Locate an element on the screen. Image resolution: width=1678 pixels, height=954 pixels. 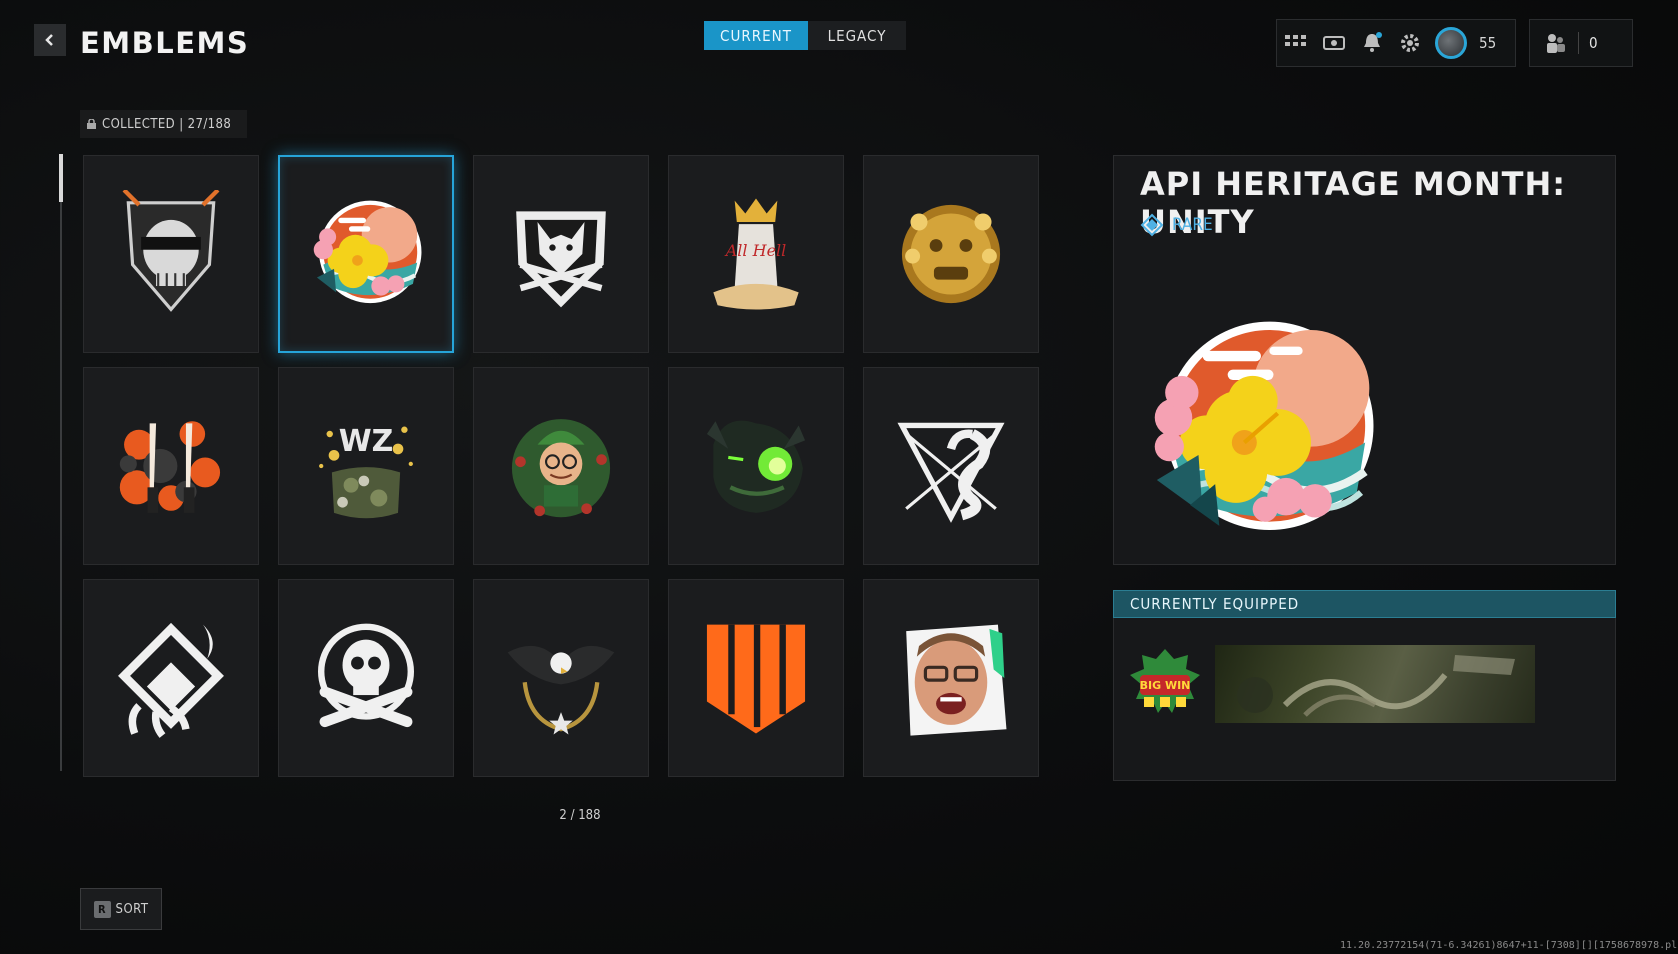
flaming-knives-emblem-icon is located at coordinates (170, 467).